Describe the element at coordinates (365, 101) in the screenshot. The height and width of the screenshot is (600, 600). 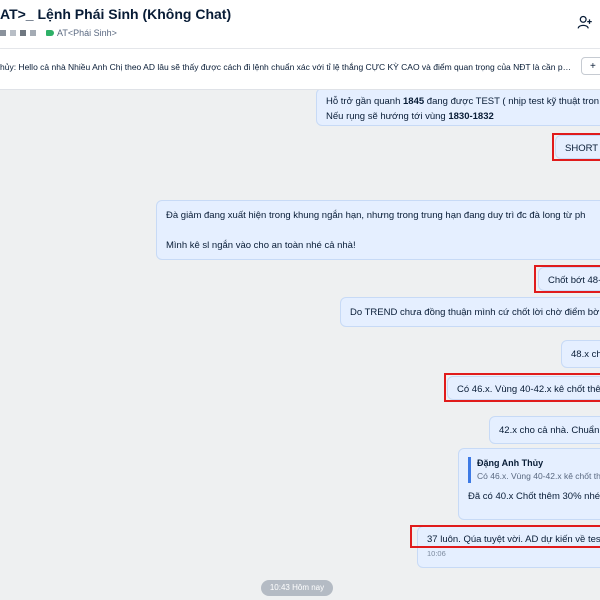
I see `message-text: Hỗ trở gần quanh` at that location.